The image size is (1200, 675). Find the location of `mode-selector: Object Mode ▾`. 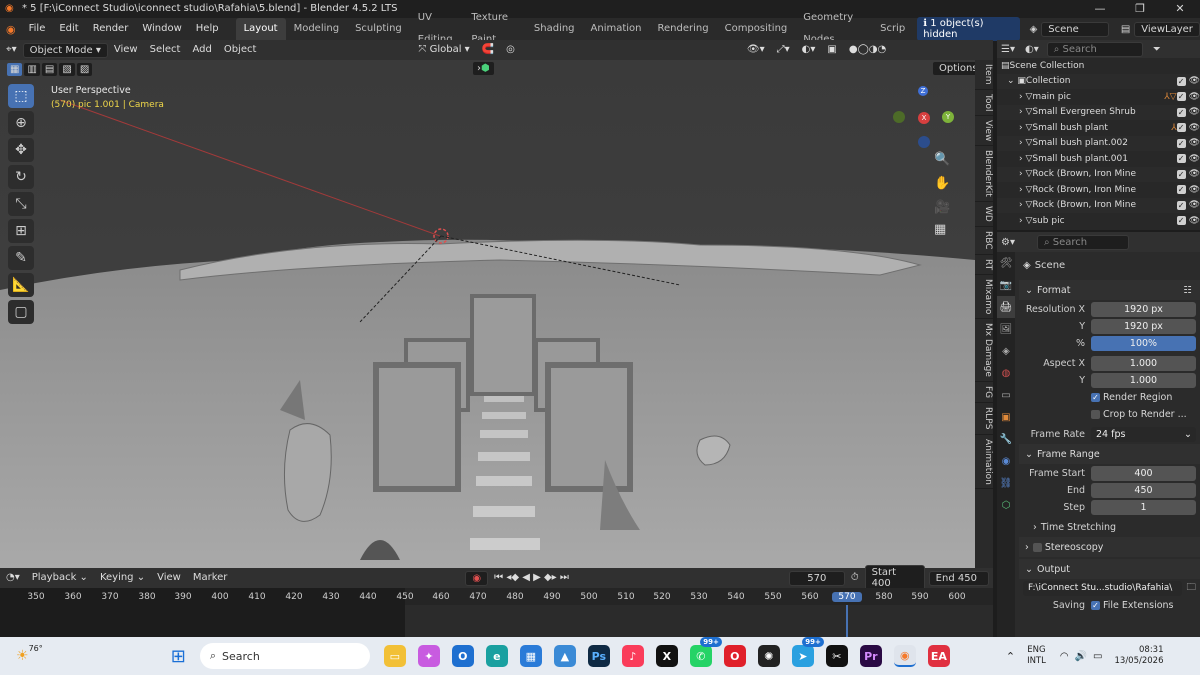

mode-selector: Object Mode ▾ is located at coordinates (65, 50).